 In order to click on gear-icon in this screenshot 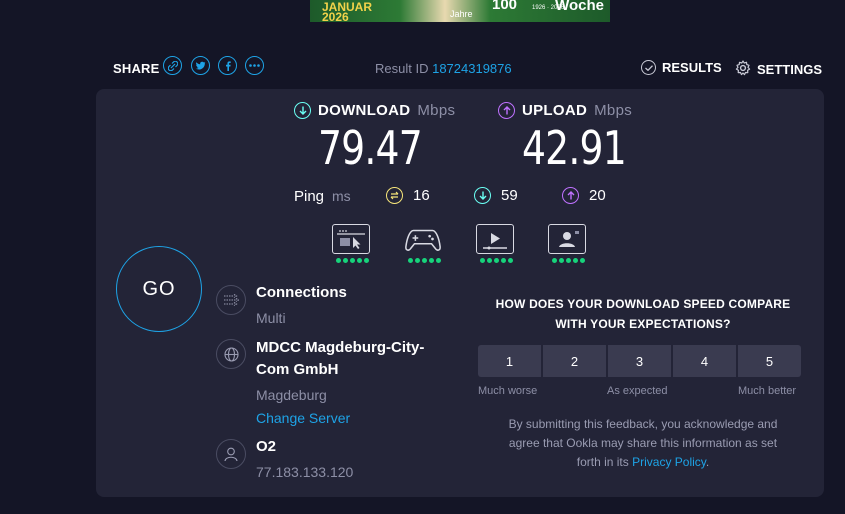, I will do `click(743, 69)`.